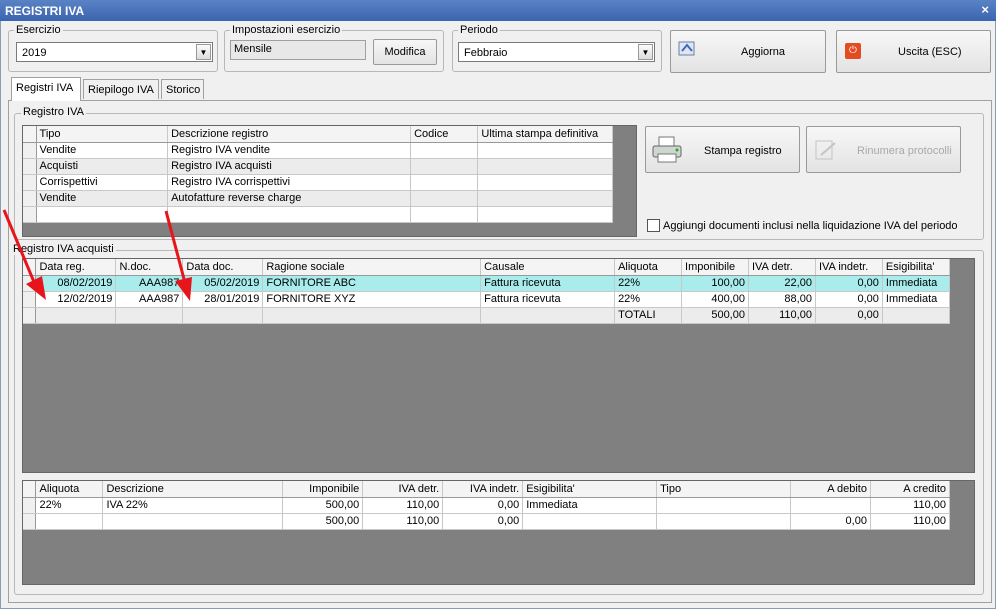 Image resolution: width=996 pixels, height=609 pixels. Describe the element at coordinates (102, 182) in the screenshot. I see `cell-tipo: Corrispettivi` at that location.